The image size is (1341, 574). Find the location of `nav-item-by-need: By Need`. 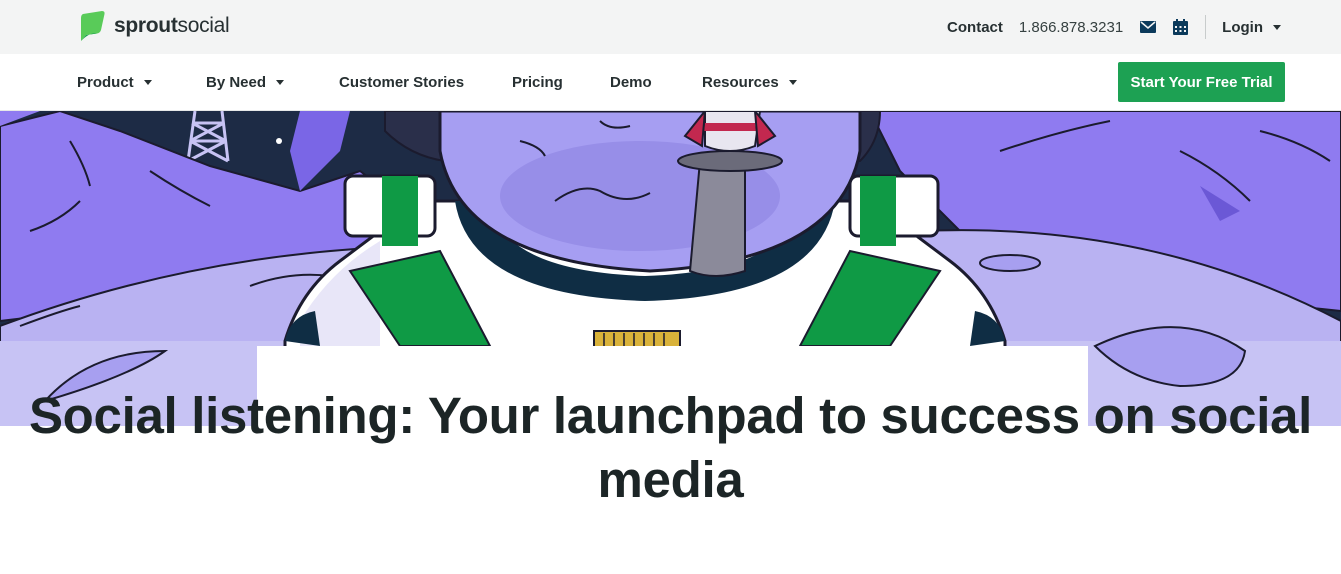

nav-item-by-need: By Need is located at coordinates (245, 82).